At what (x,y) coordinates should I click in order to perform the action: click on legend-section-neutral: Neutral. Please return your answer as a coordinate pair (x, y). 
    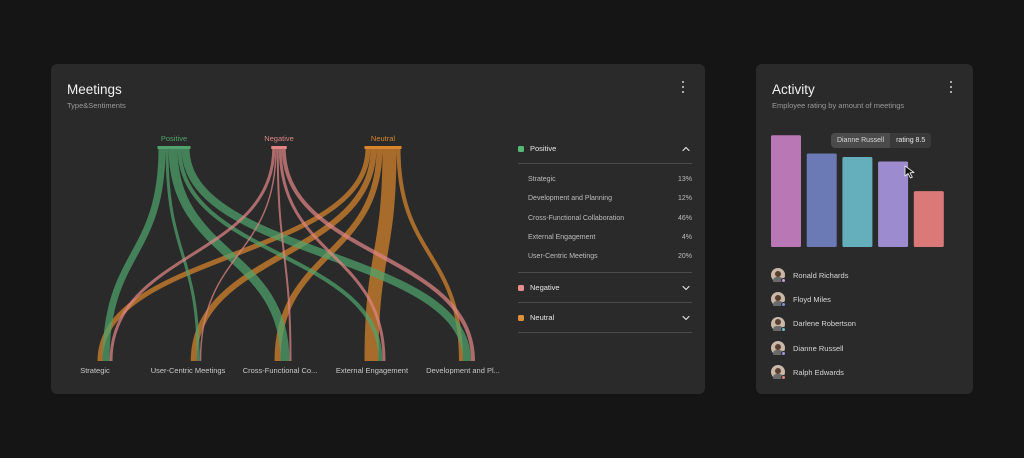
    Looking at the image, I should click on (605, 318).